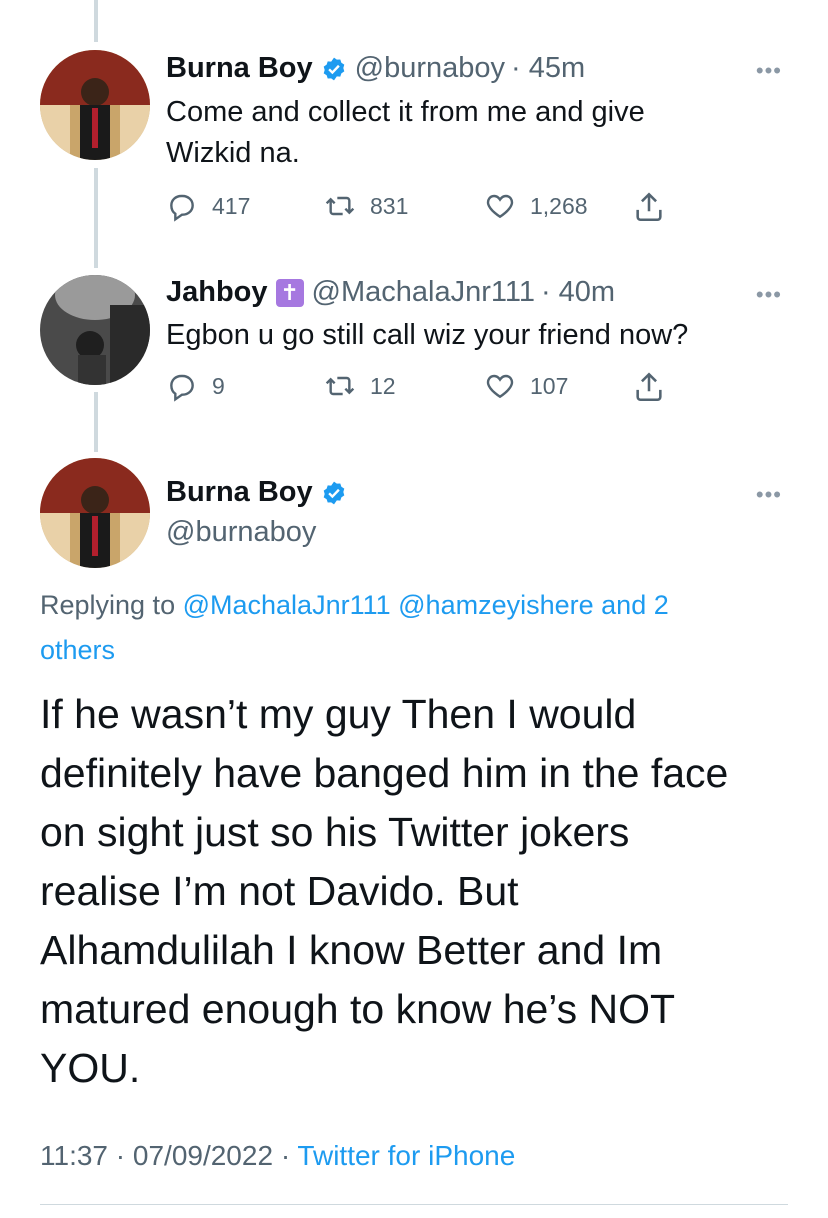 The height and width of the screenshot is (1218, 828). I want to click on replying-prefix: Replying to, so click(108, 605).